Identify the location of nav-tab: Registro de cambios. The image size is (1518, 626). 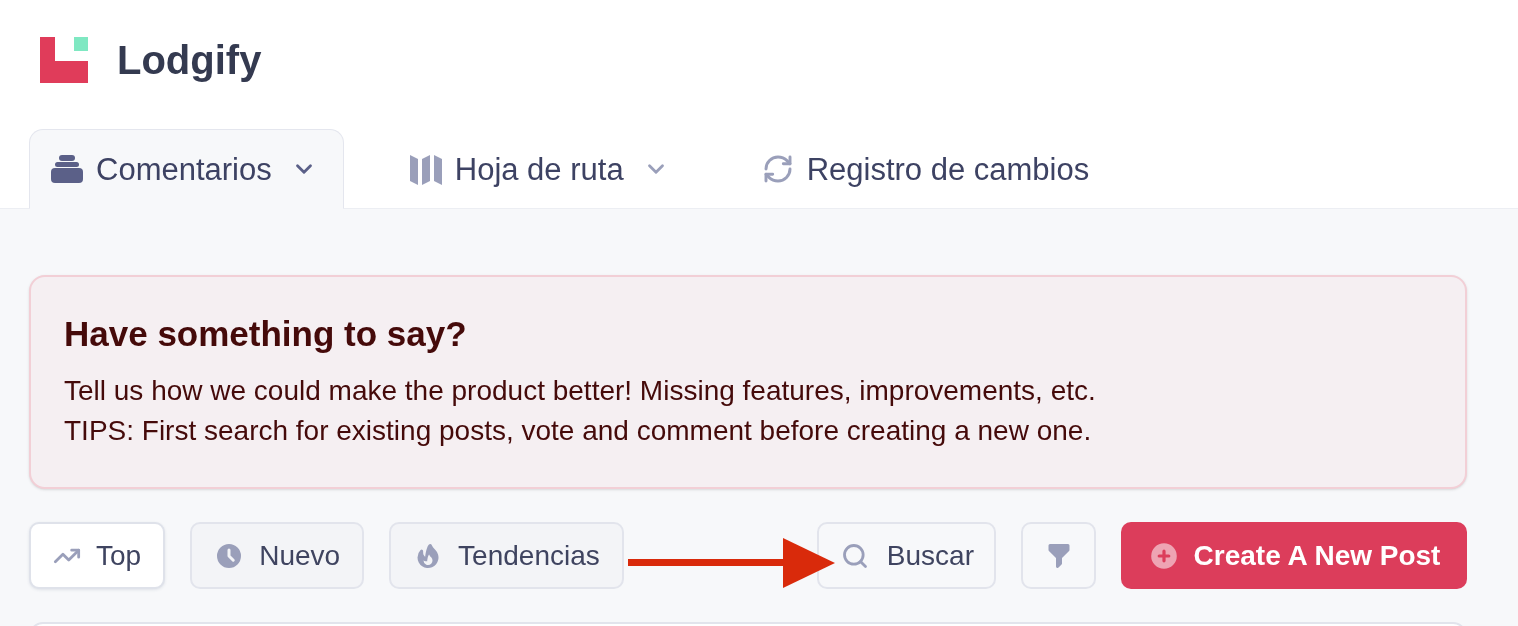
(928, 169).